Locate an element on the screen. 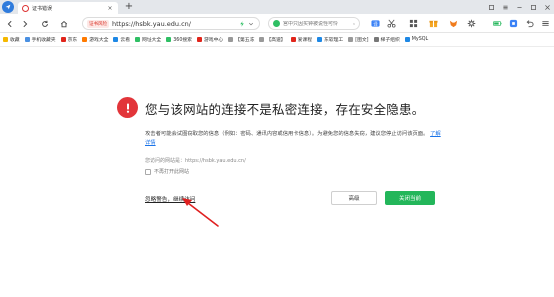 The image size is (554, 297). undo-icon is located at coordinates (529, 23).